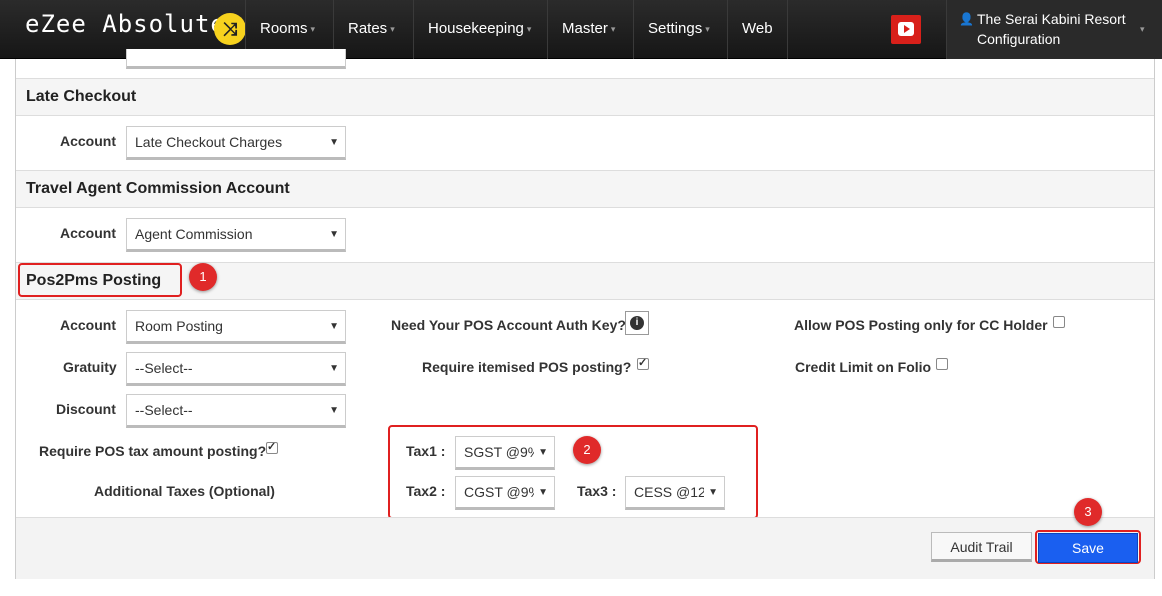 The height and width of the screenshot is (596, 1162). I want to click on nav-rates-label: Rates, so click(368, 28).